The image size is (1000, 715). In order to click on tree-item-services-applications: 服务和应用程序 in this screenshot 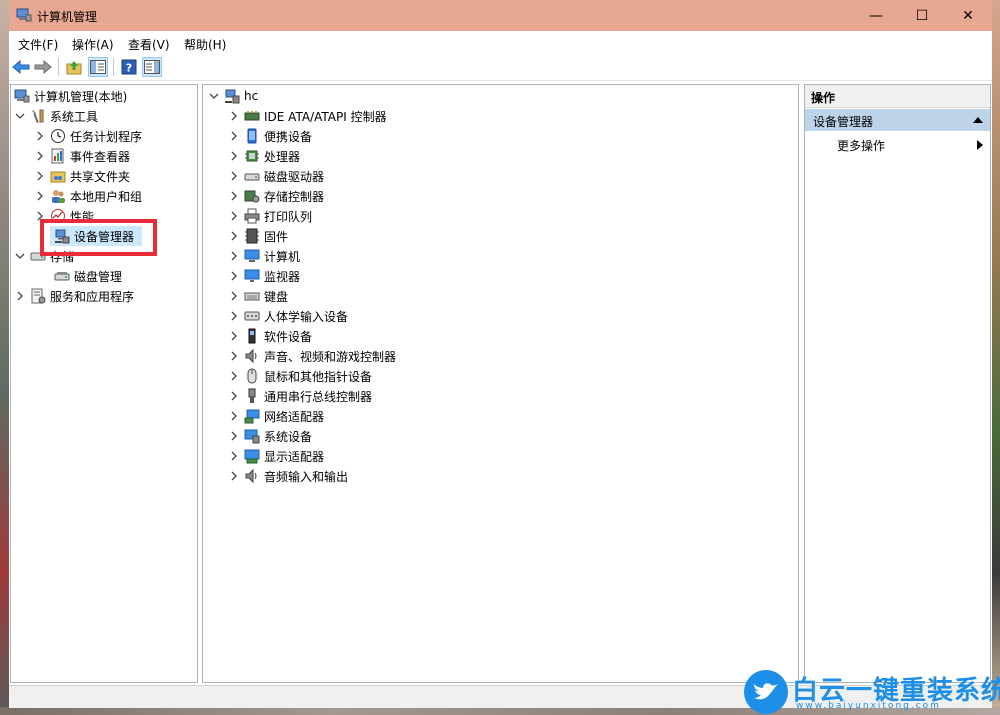, I will do `click(74, 296)`.